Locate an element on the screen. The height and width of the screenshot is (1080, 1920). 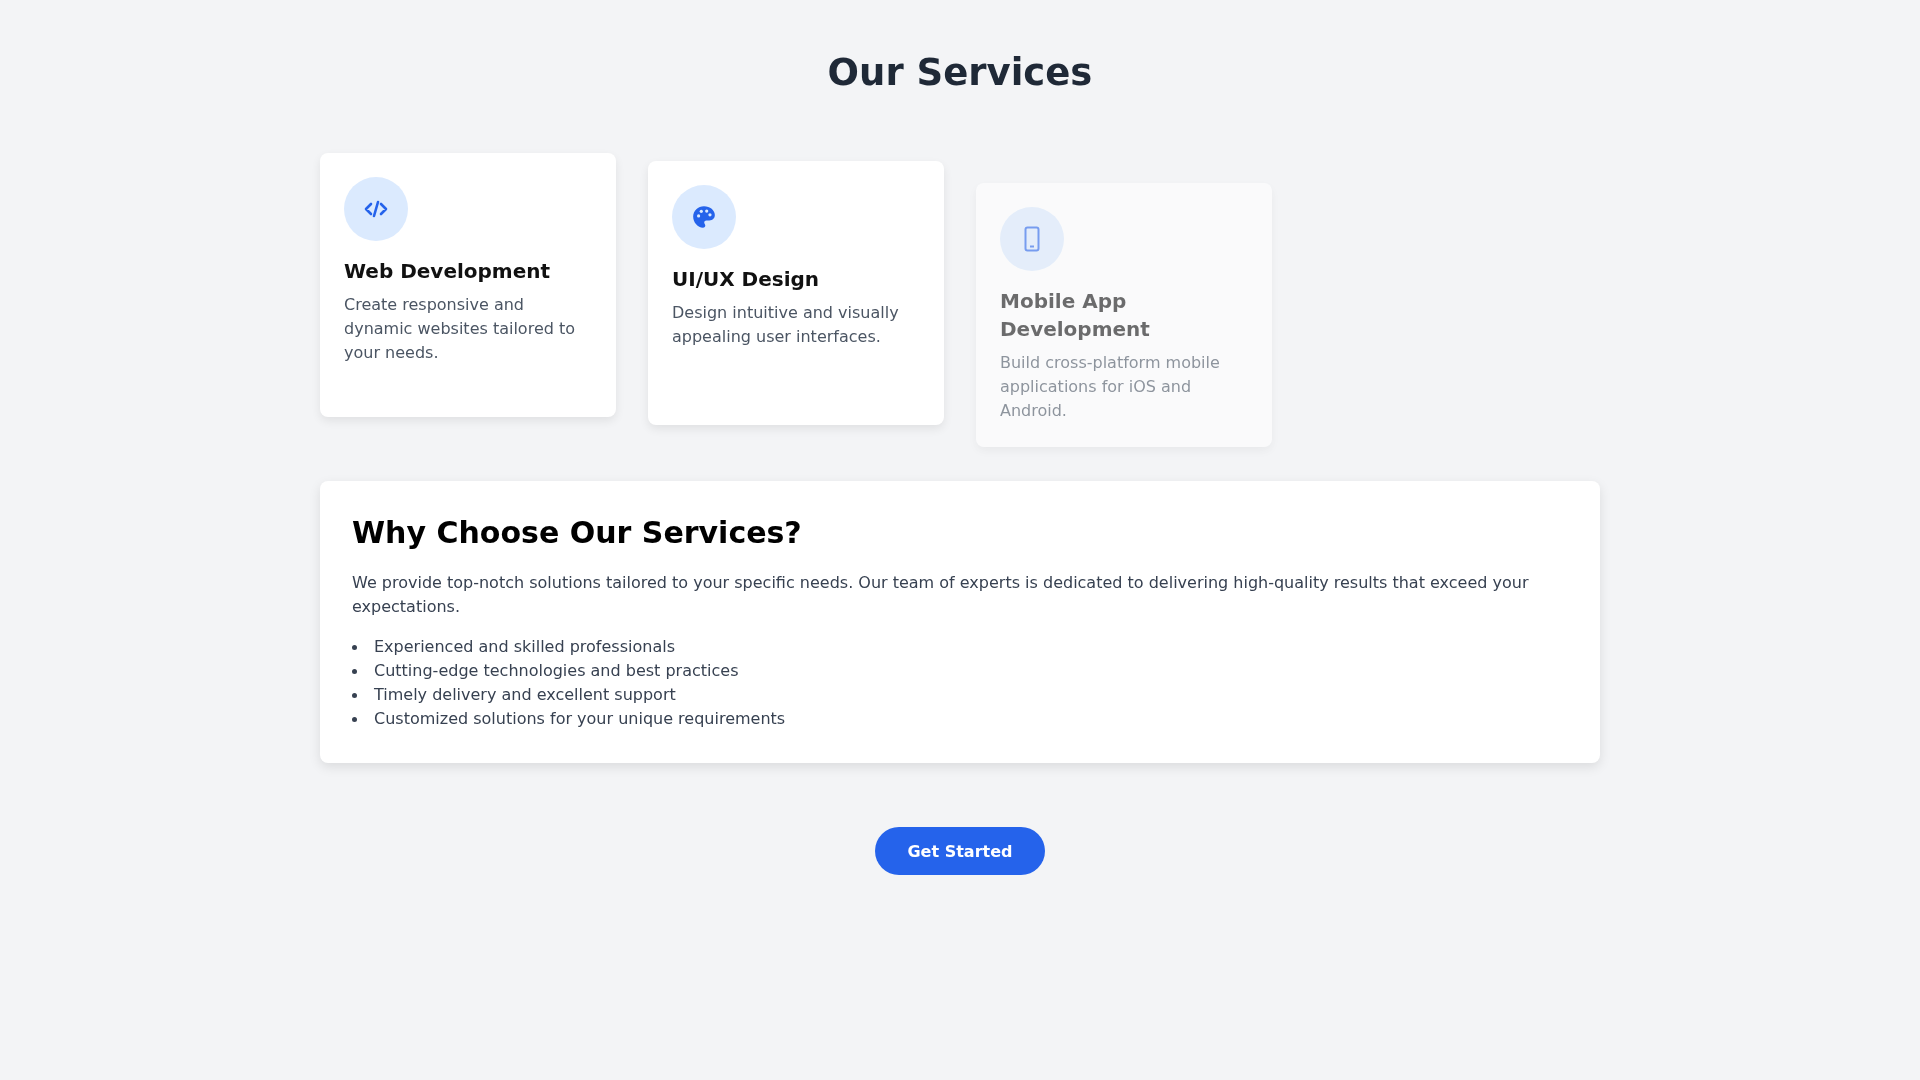
card-title: Web Development is located at coordinates (448, 271).